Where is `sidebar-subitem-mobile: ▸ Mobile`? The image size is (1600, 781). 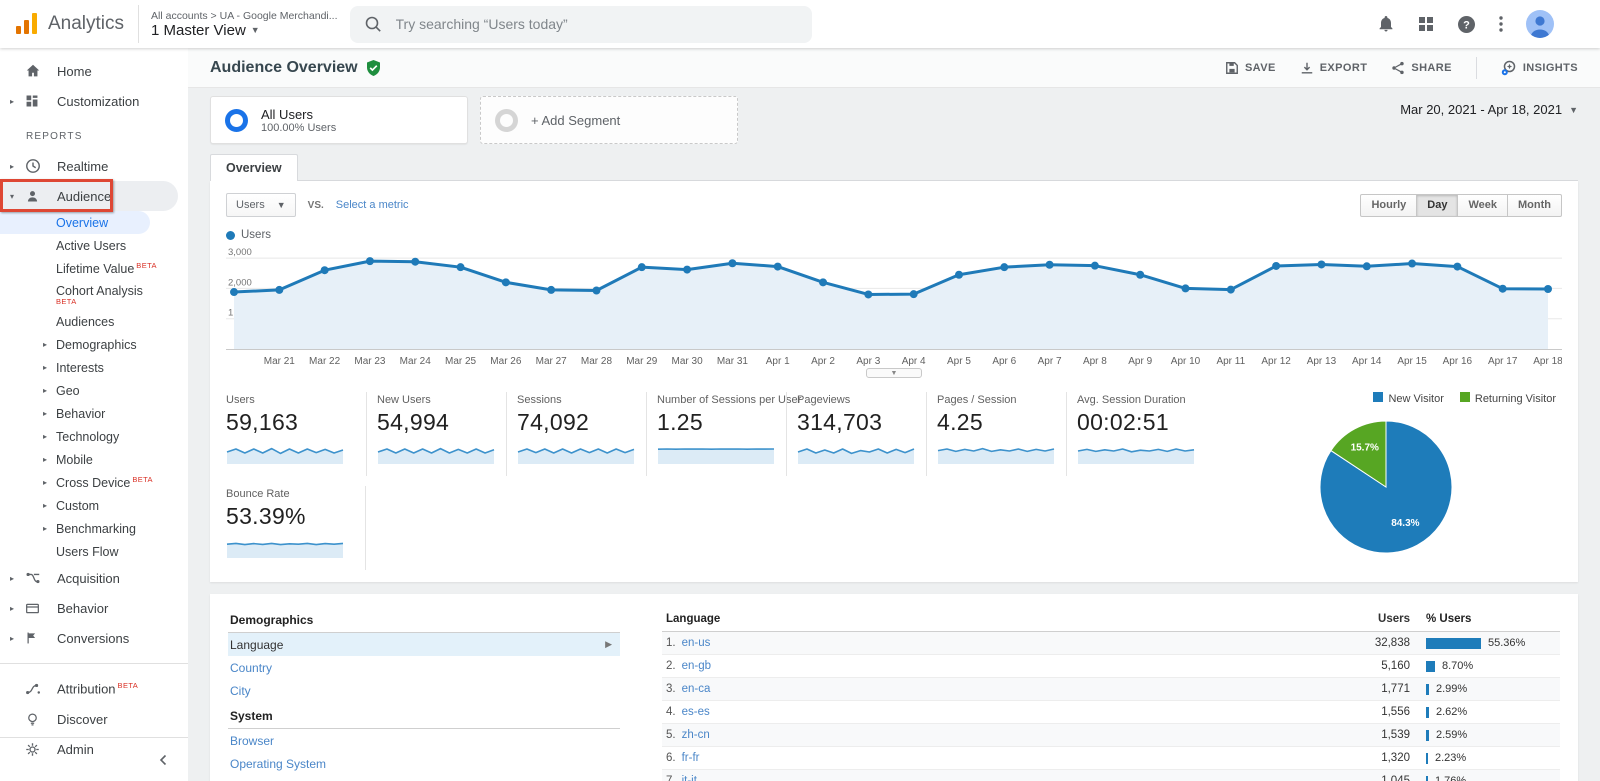
sidebar-subitem-mobile: ▸ Mobile is located at coordinates (94, 459).